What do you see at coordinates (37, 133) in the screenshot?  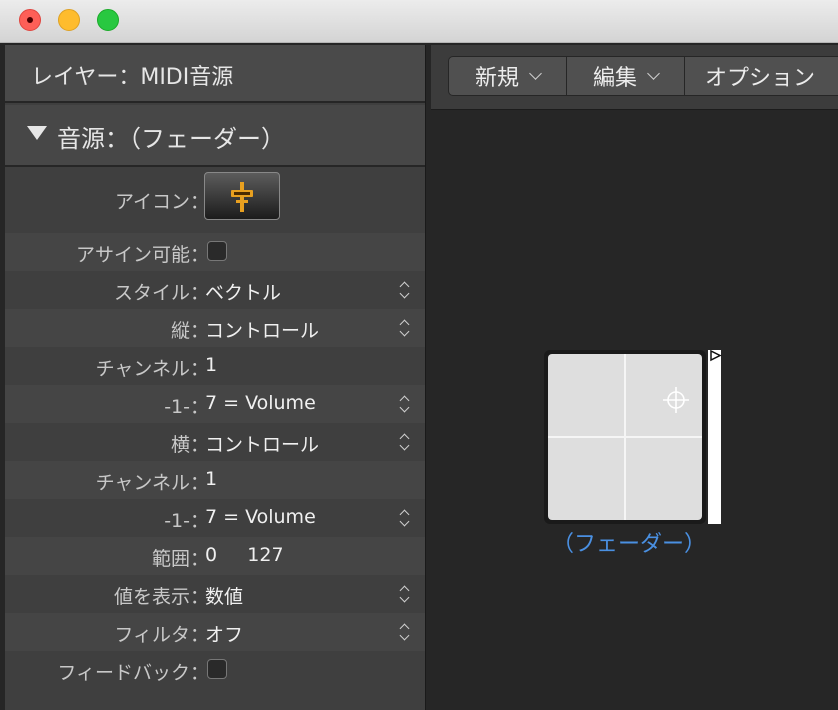 I see `disclosure-triangle-icon` at bounding box center [37, 133].